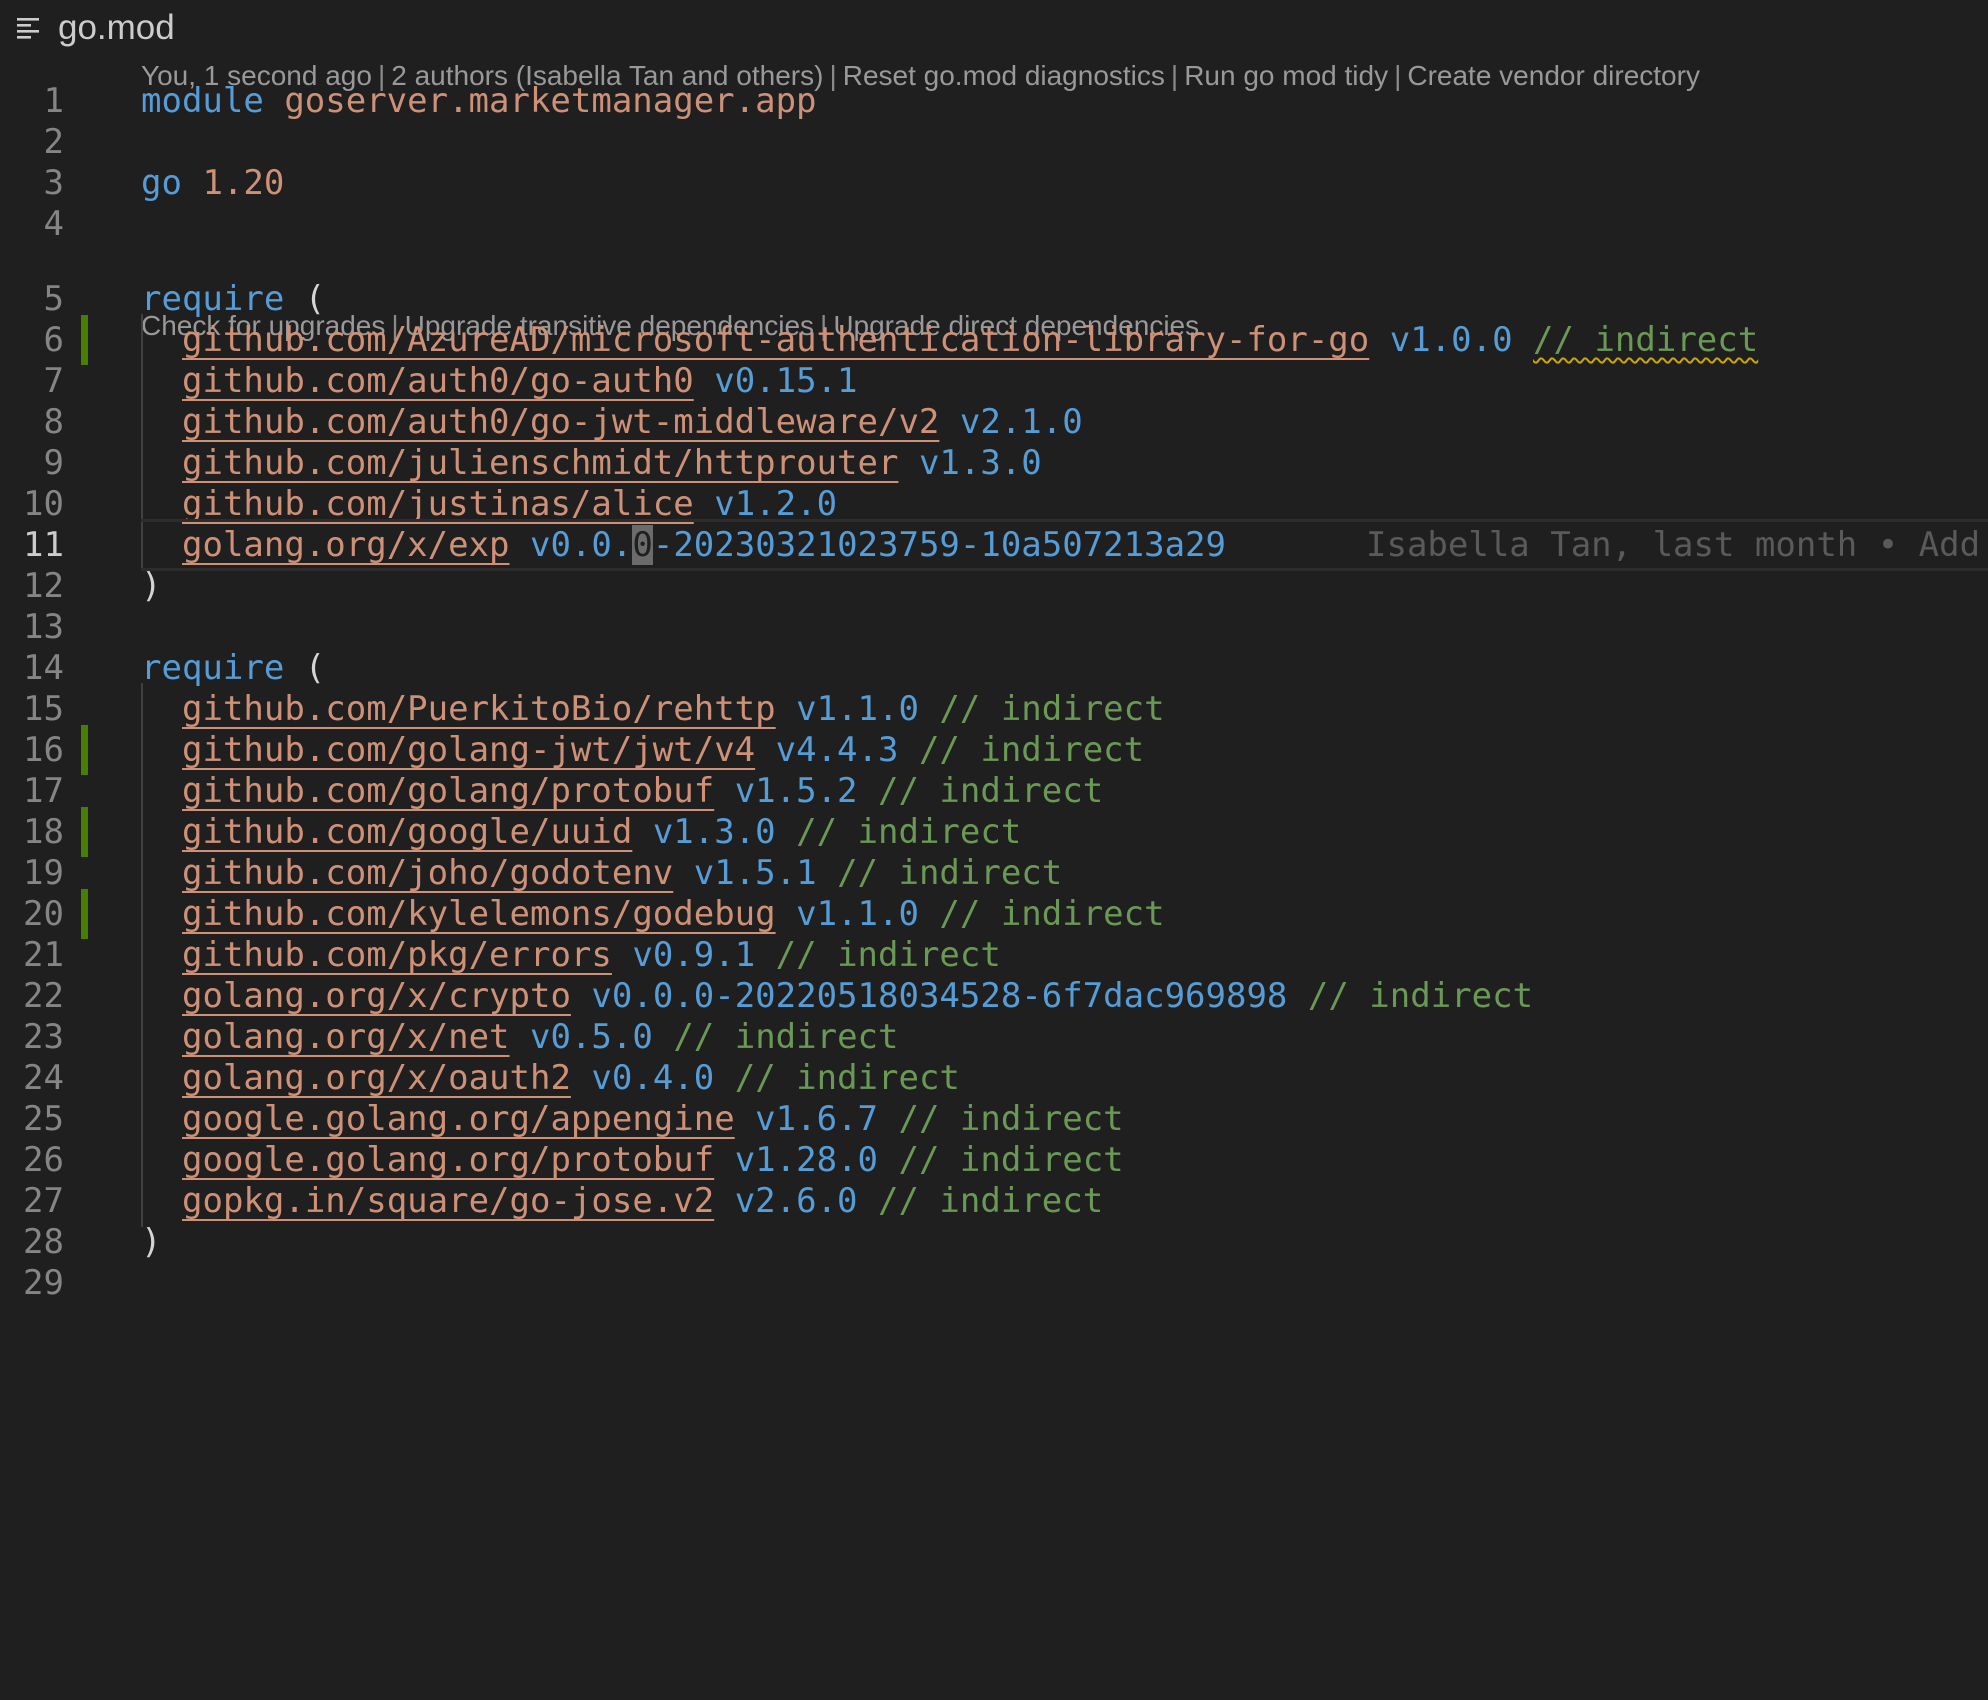 This screenshot has height=1700, width=1988. I want to click on module-path-link: github.com/kylelemons/godebug, so click(479, 914).